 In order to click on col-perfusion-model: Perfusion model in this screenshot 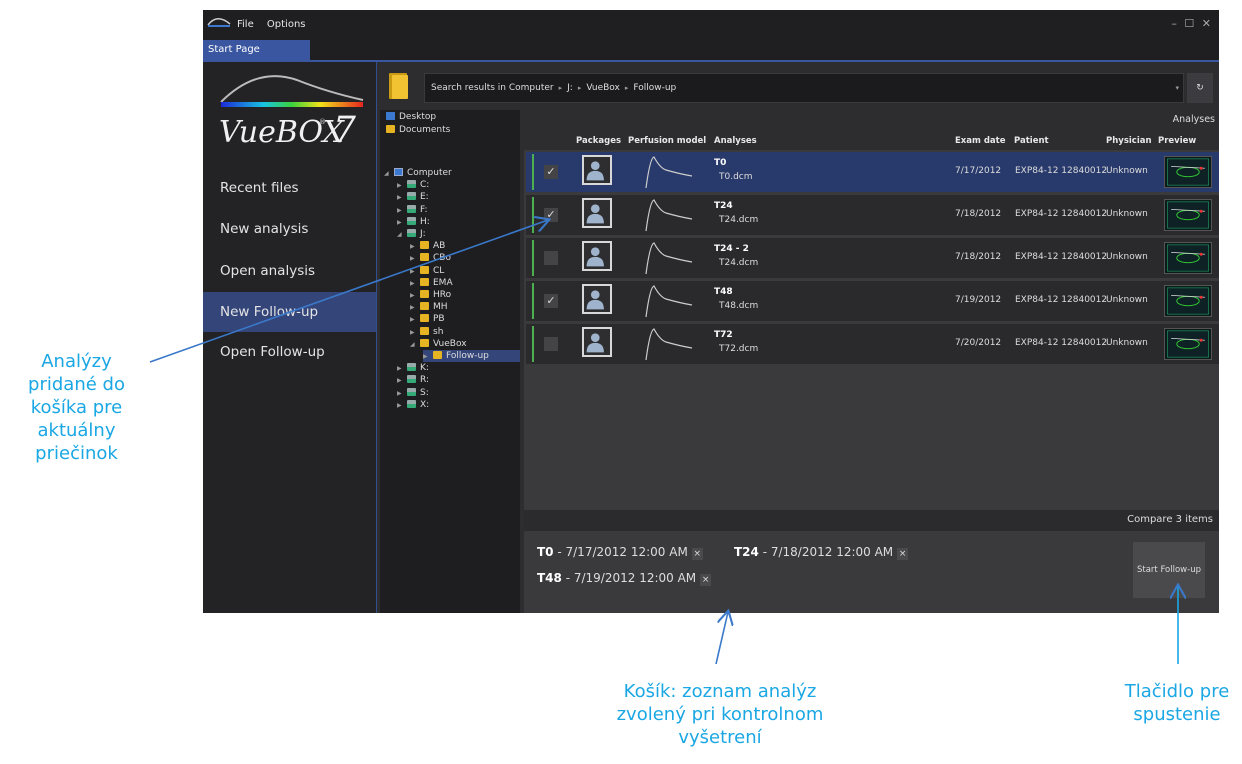, I will do `click(667, 141)`.